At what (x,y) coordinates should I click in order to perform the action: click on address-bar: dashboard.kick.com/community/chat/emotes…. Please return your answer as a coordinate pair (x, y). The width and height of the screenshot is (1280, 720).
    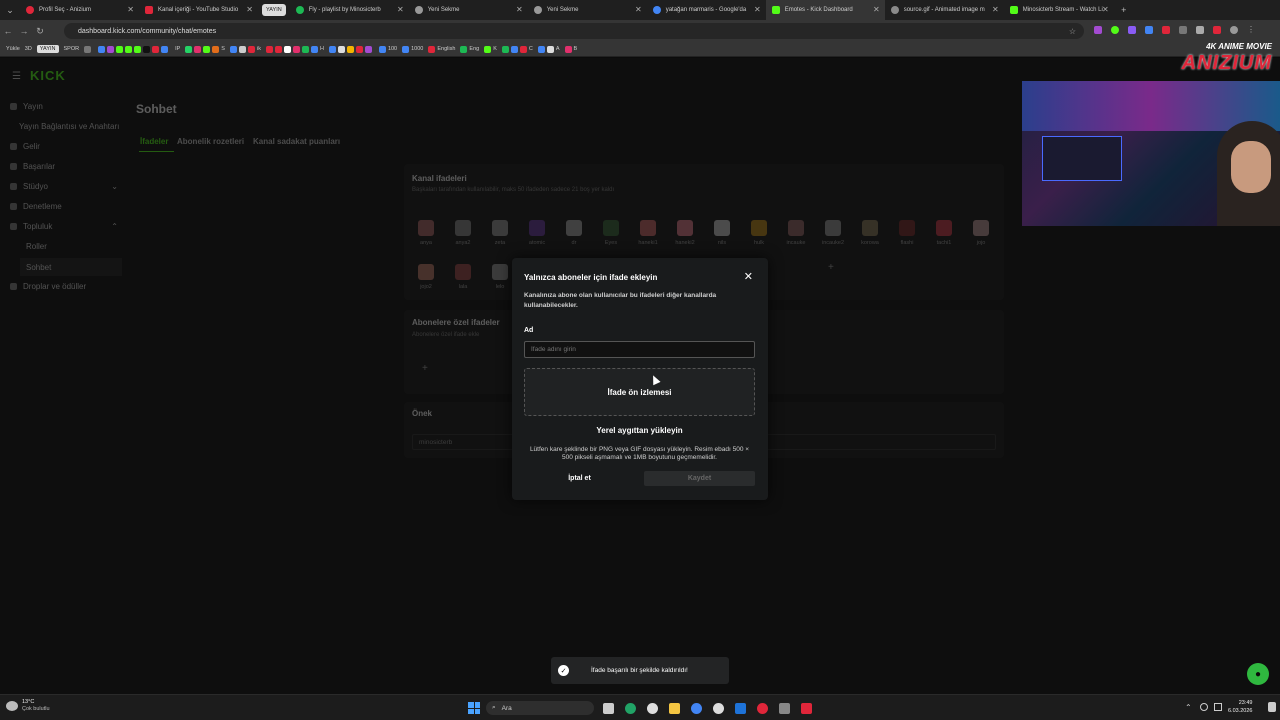
    Looking at the image, I should click on (574, 31).